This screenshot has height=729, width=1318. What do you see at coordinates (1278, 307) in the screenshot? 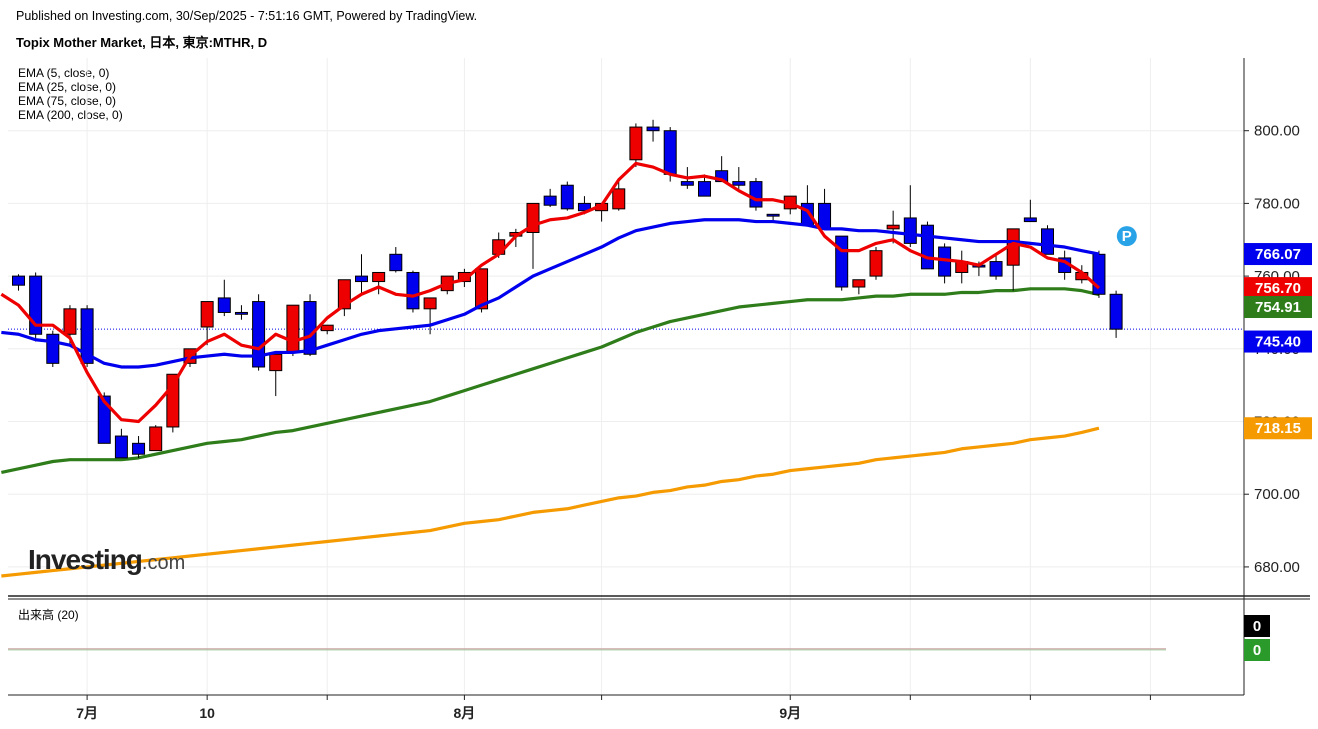
I see `ema75-price-tag-text: 754.91` at bounding box center [1278, 307].